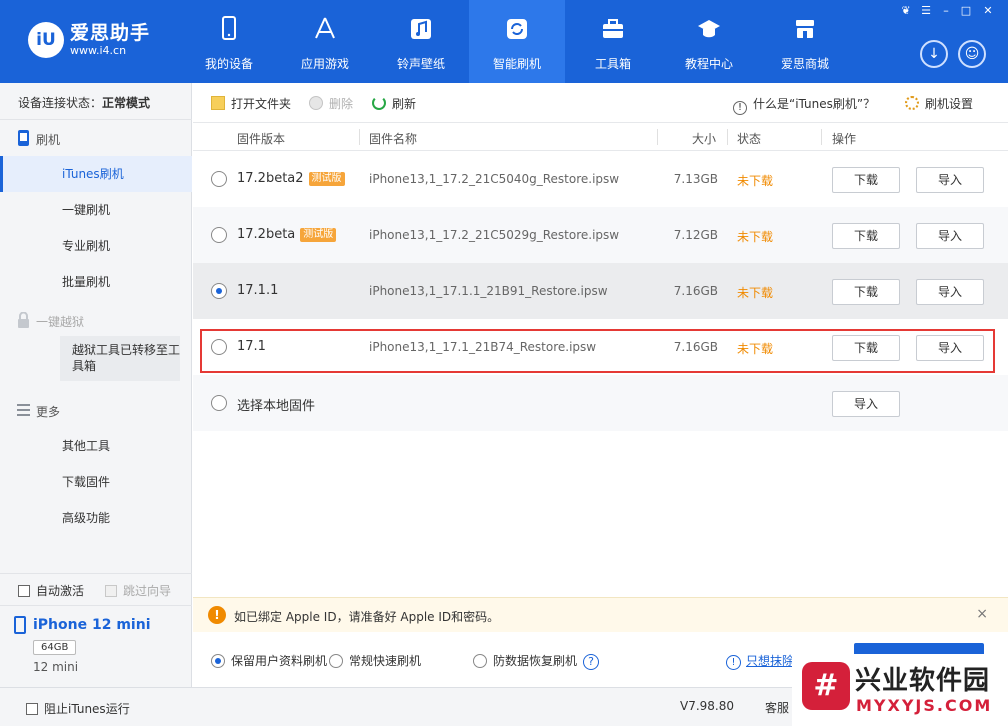 This screenshot has height=726, width=1008. I want to click on sidebar-item-one-click-flash: 一键刷机, so click(96, 210).